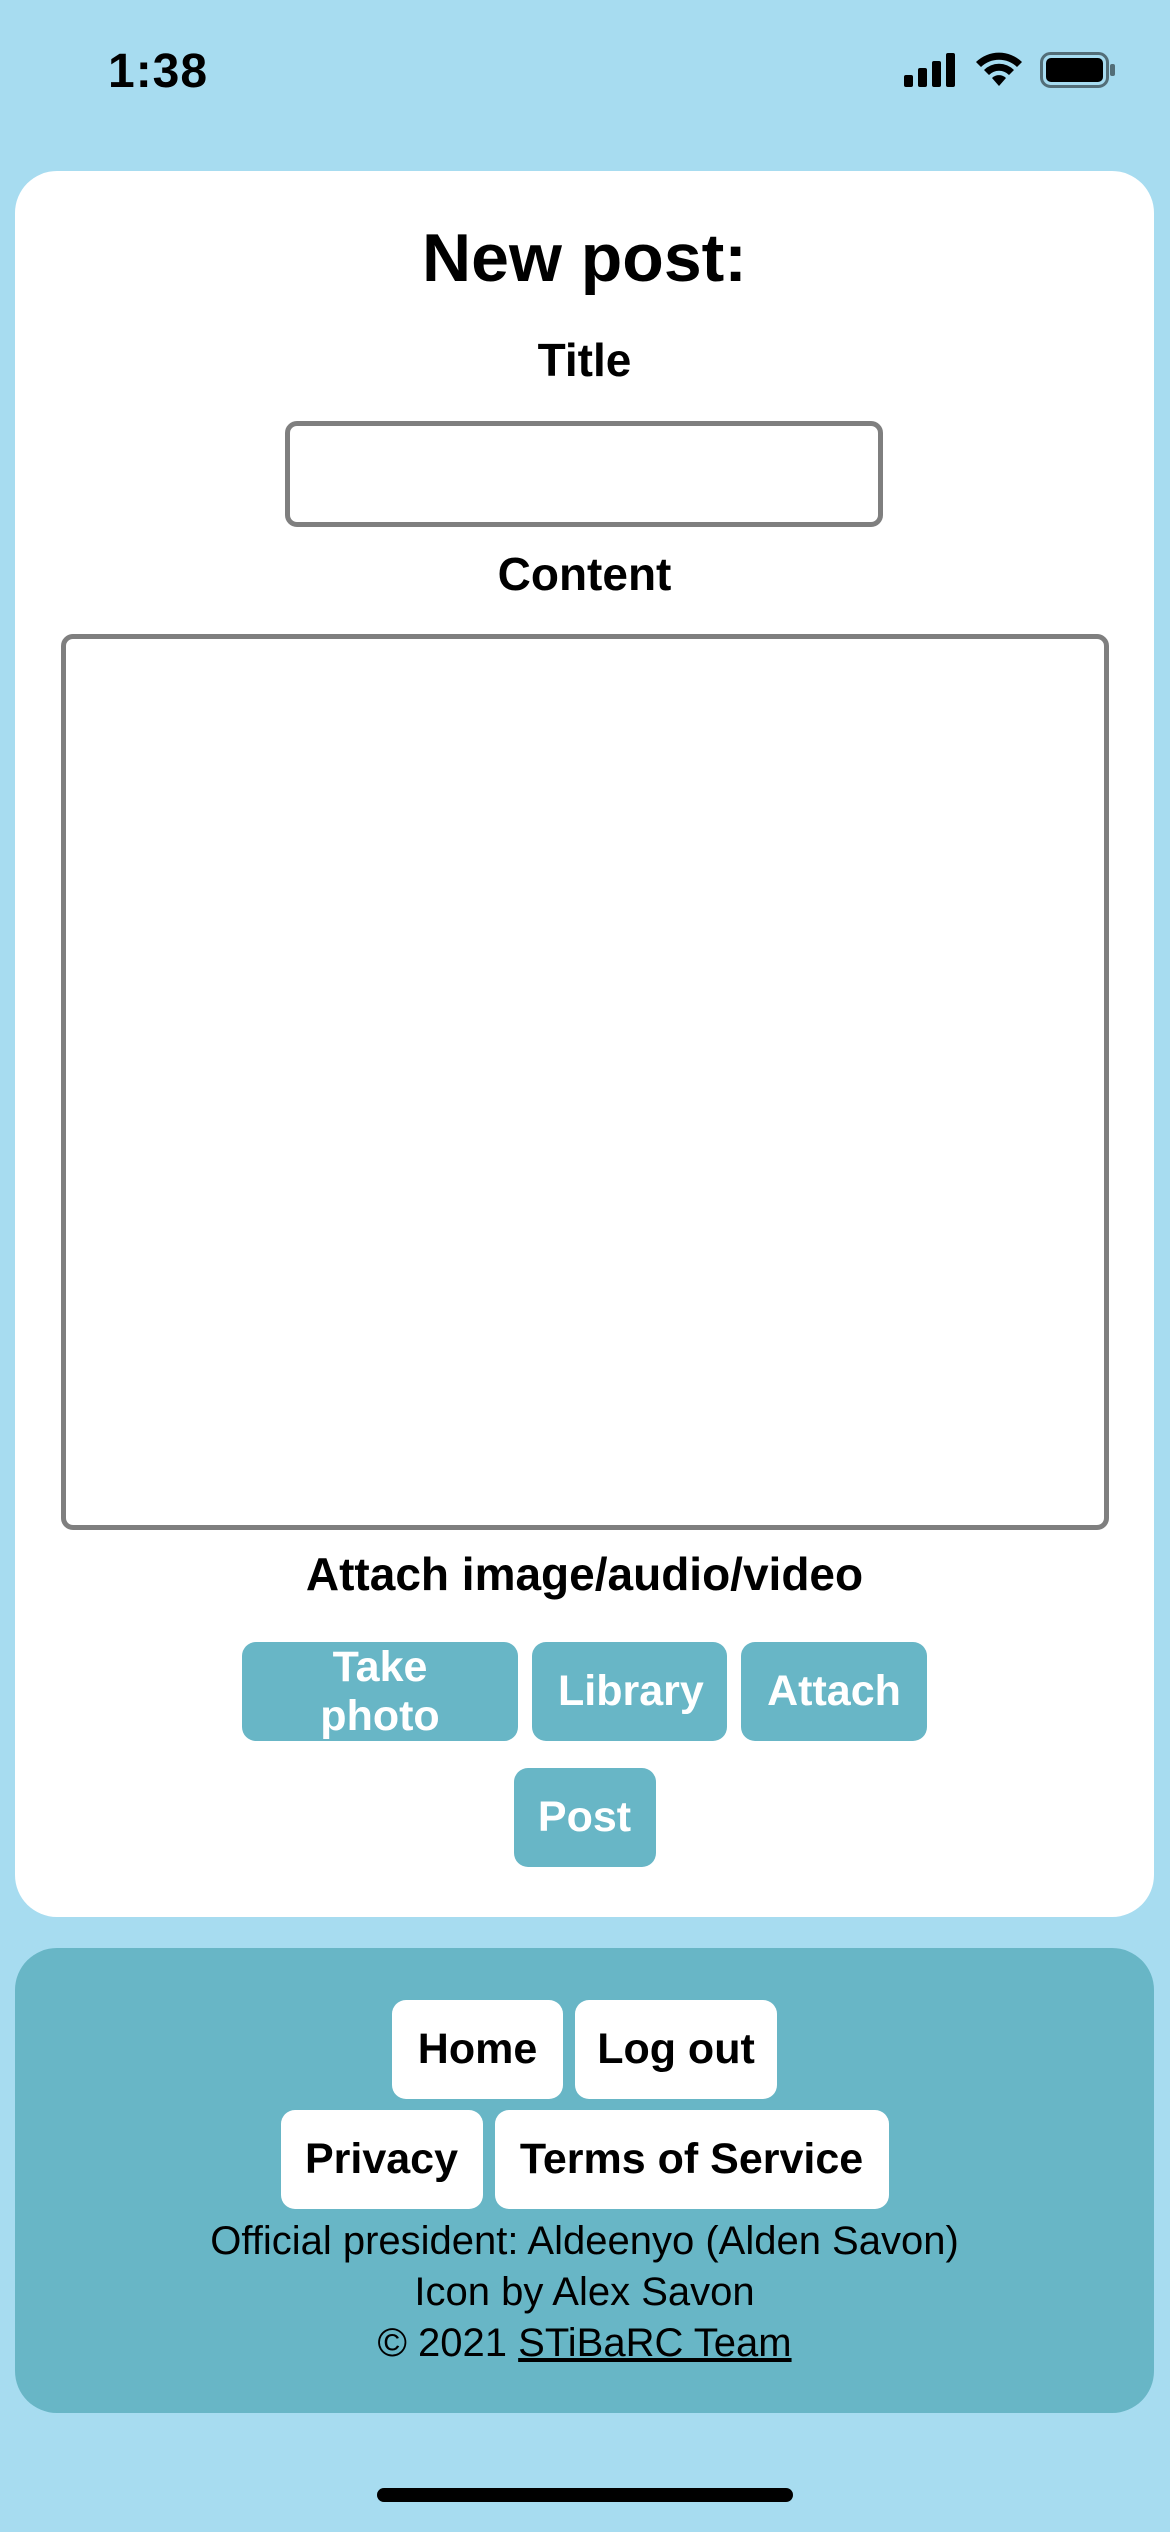  Describe the element at coordinates (584, 474) in the screenshot. I see `title-input` at that location.